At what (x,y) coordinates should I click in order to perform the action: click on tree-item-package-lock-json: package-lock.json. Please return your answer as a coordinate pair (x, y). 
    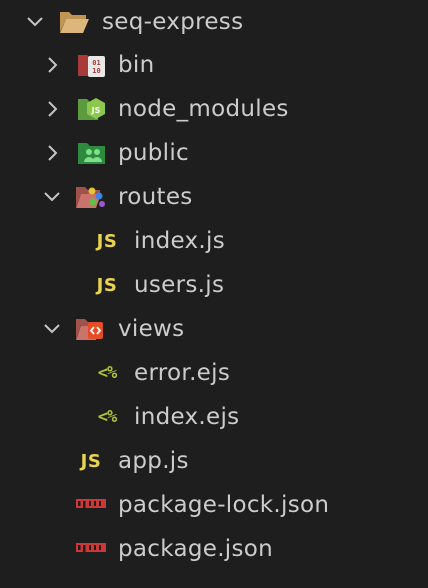
    Looking at the image, I should click on (214, 505).